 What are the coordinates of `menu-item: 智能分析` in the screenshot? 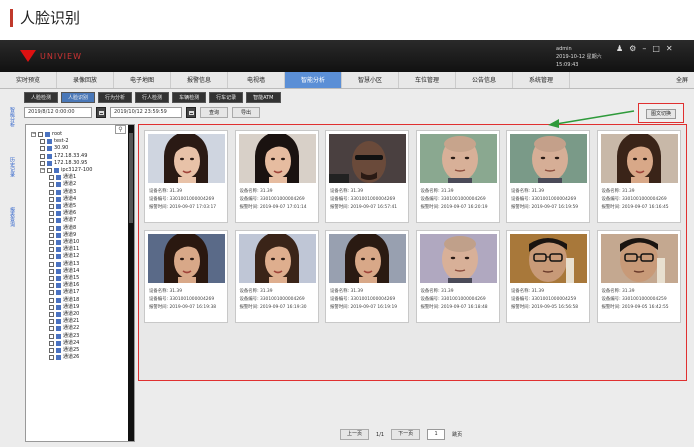 It's located at (313, 80).